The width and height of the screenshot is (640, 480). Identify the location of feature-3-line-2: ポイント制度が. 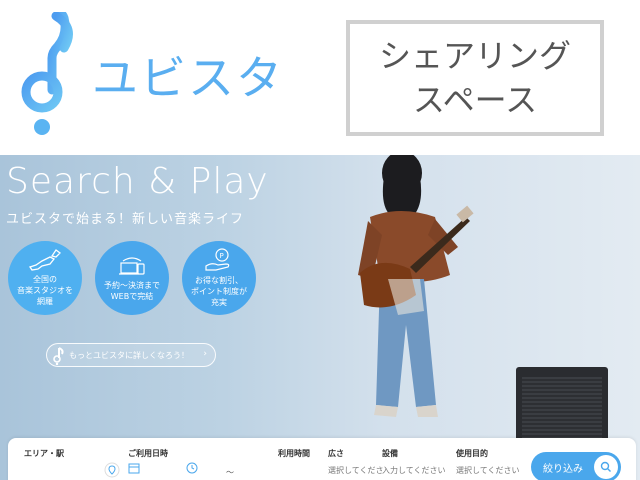
(219, 291).